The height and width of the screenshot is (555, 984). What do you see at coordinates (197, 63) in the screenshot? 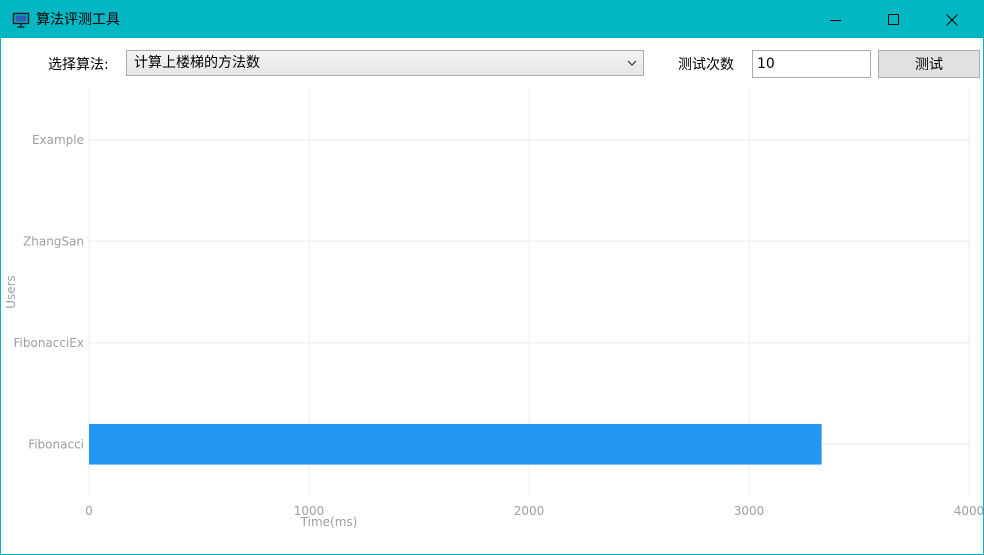
I see `algorithm-selected-value: 计算上楼梯的方法数` at bounding box center [197, 63].